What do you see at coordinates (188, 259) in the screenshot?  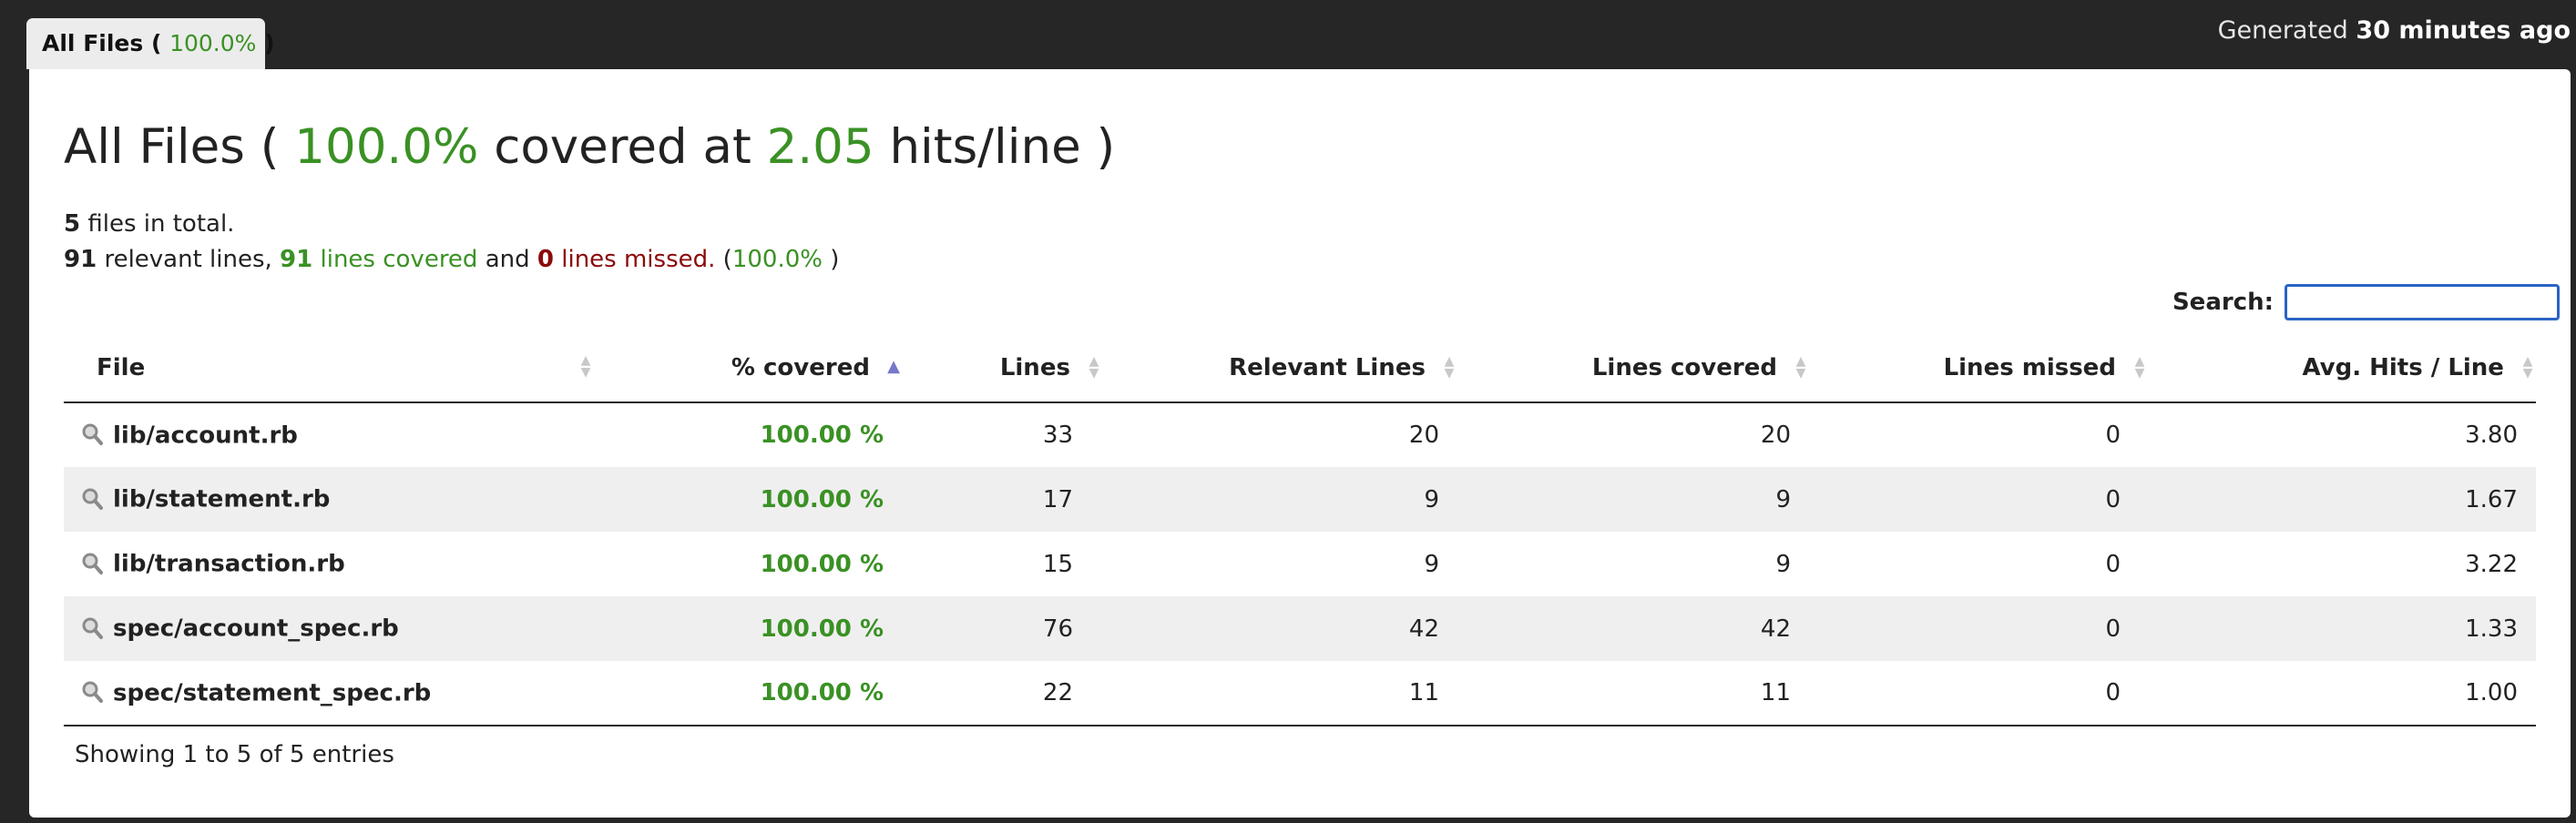 I see `relevant-text: relevant lines,` at bounding box center [188, 259].